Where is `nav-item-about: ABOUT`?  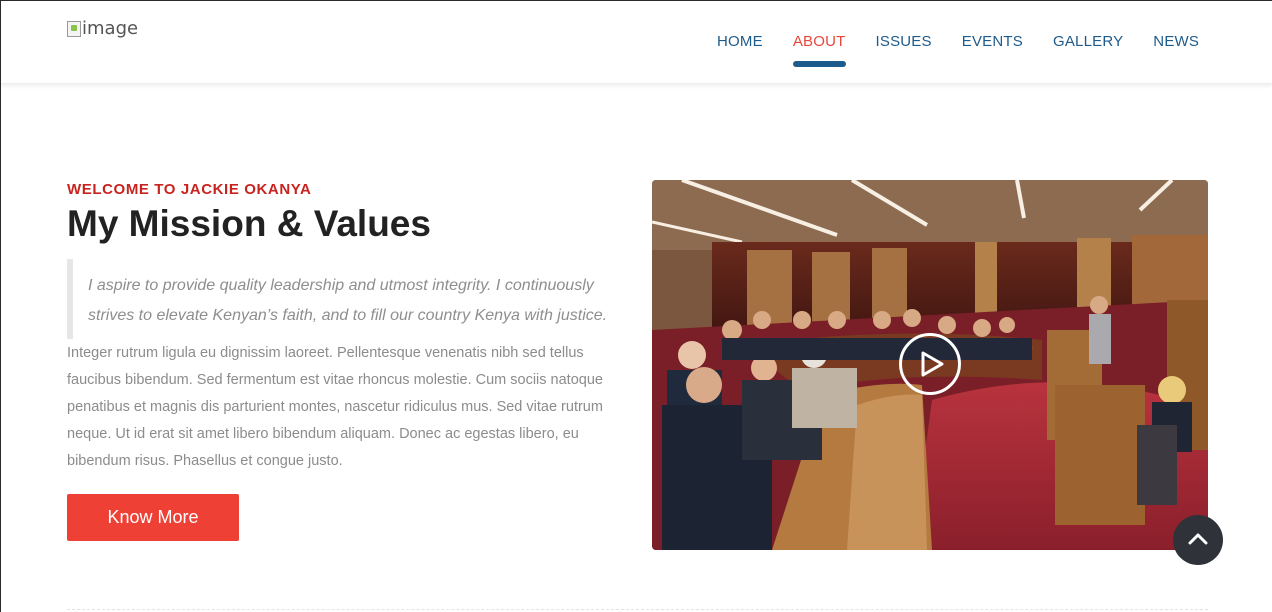
nav-item-about: ABOUT is located at coordinates (819, 50).